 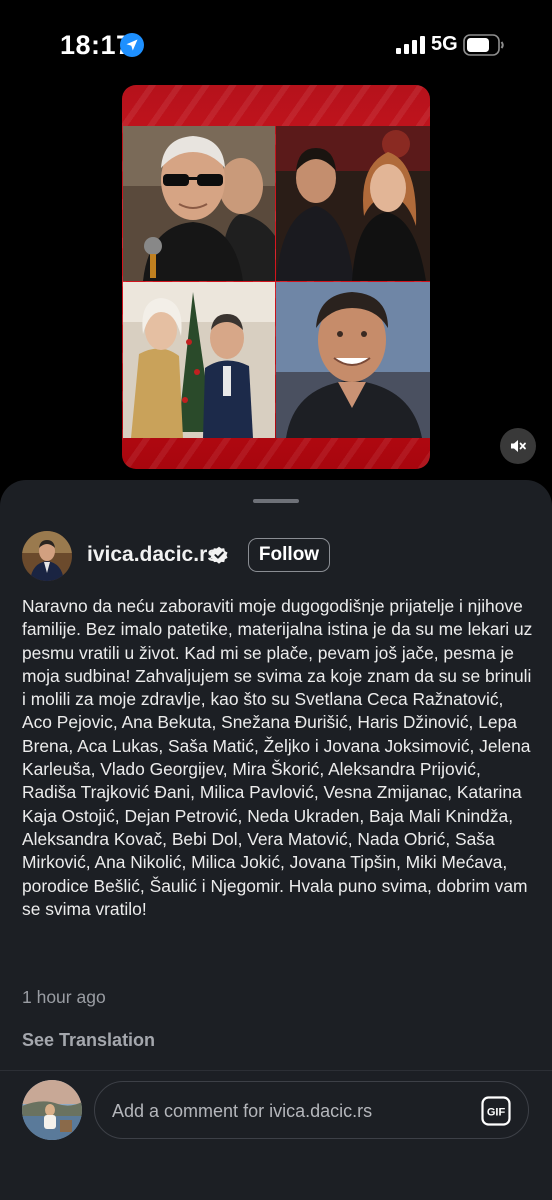 I want to click on author-username: ivica.dacic.rs, so click(x=153, y=555).